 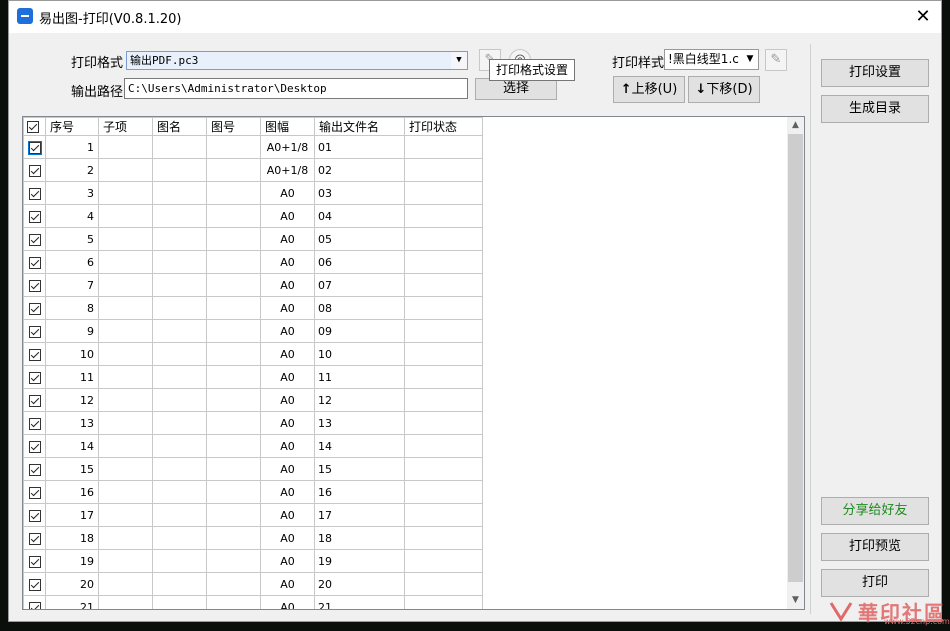 I want to click on select-all-checkbox, so click(x=34, y=126).